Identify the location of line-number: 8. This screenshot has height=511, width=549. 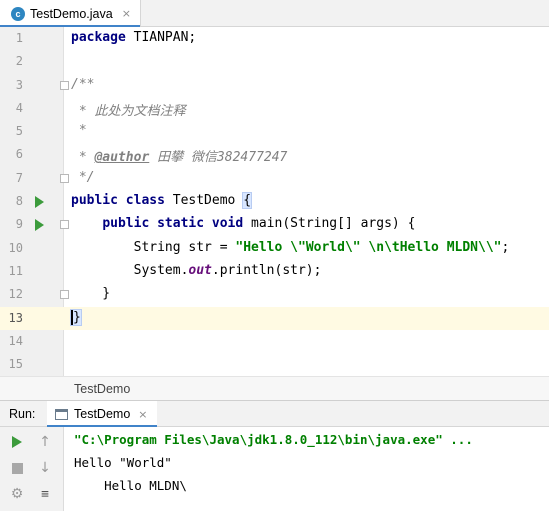
(19, 201).